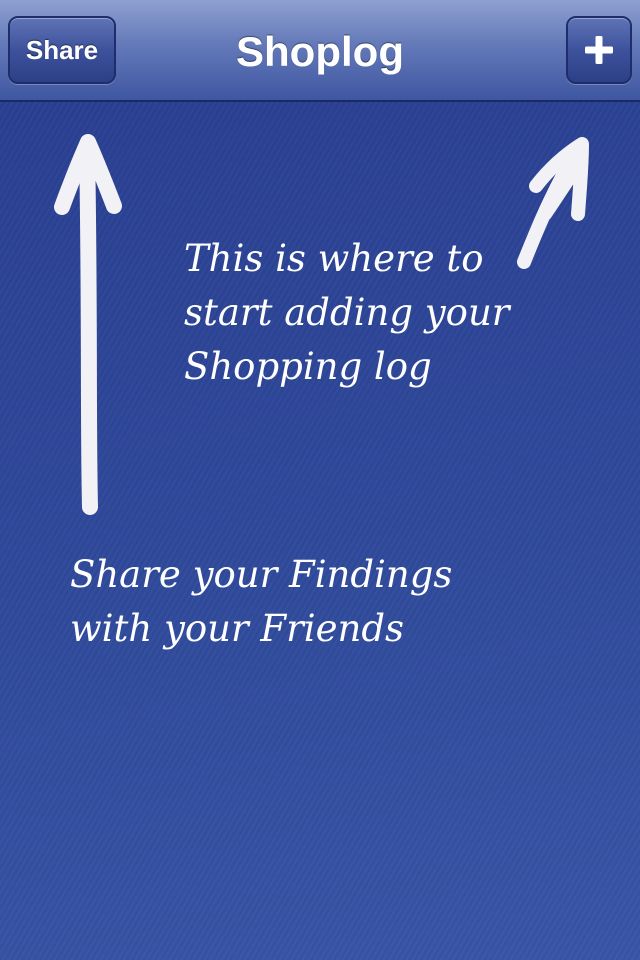  I want to click on share-button-label: Share, so click(62, 49).